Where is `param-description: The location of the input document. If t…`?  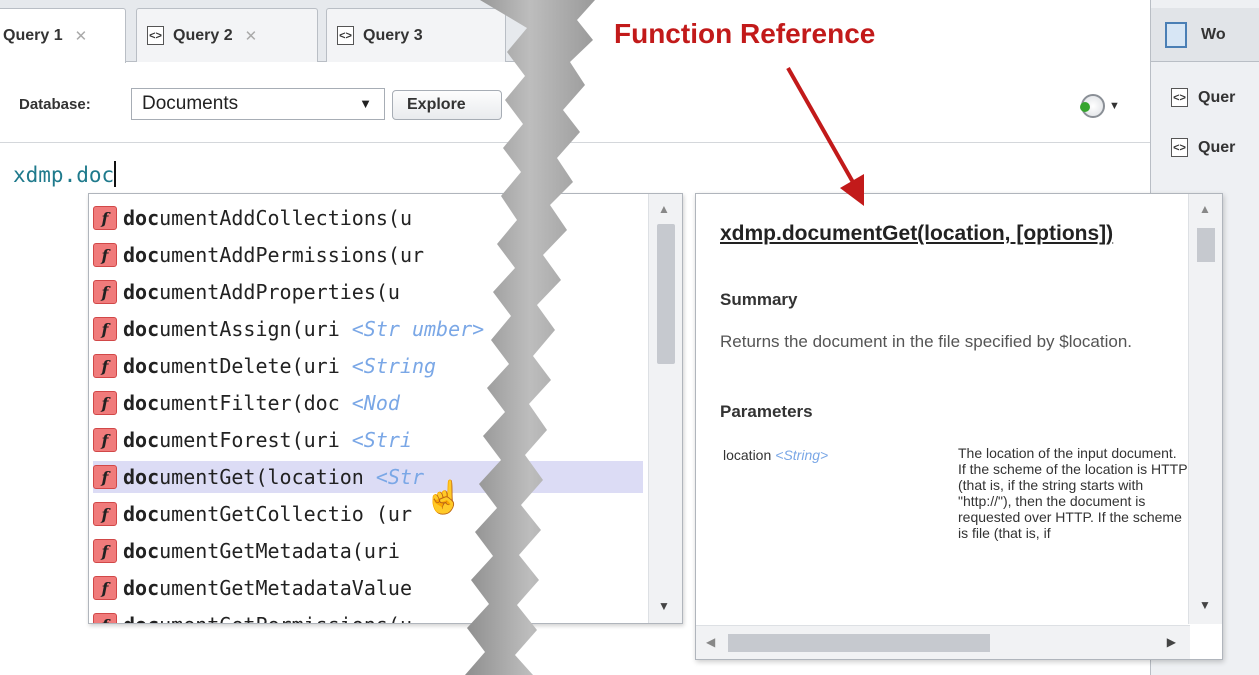
param-description: The location of the input document. If t… is located at coordinates (1073, 493).